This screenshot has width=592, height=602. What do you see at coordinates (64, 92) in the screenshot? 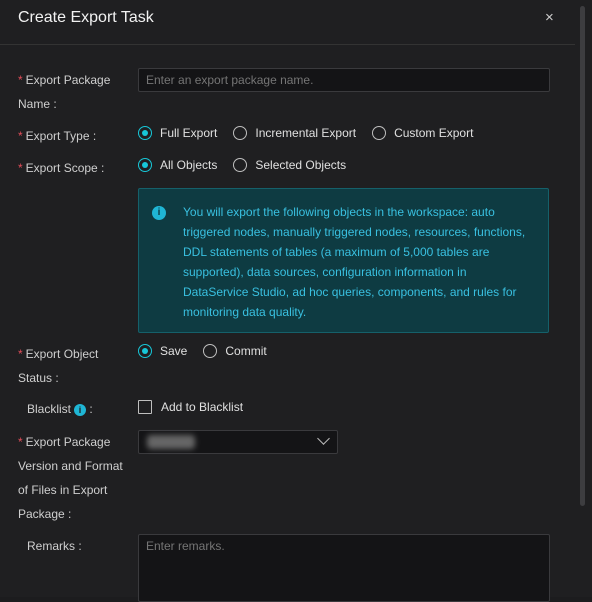
I see `package-name-label: * Export Package Name :` at bounding box center [64, 92].